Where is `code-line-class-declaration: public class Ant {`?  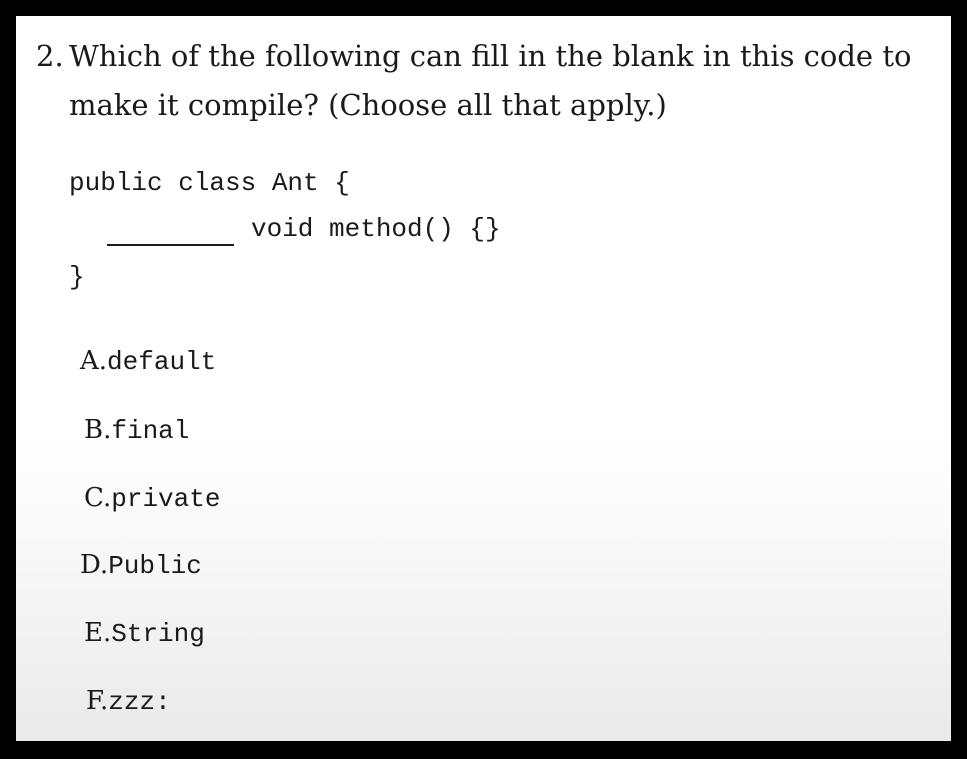
code-line-class-declaration: public class Ant { is located at coordinates (209, 183).